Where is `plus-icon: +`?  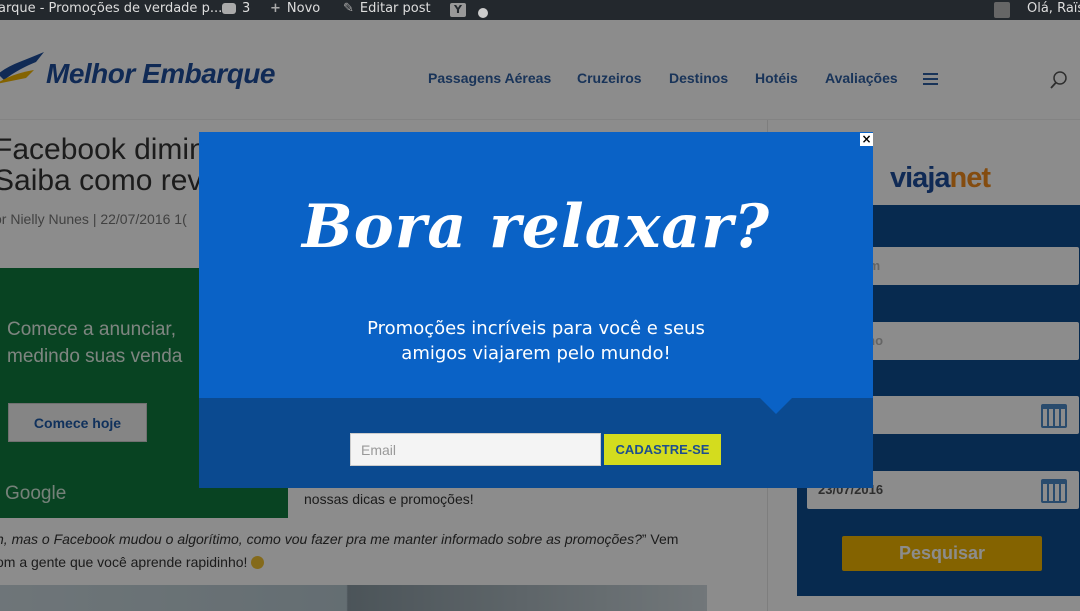 plus-icon: + is located at coordinates (275, 8).